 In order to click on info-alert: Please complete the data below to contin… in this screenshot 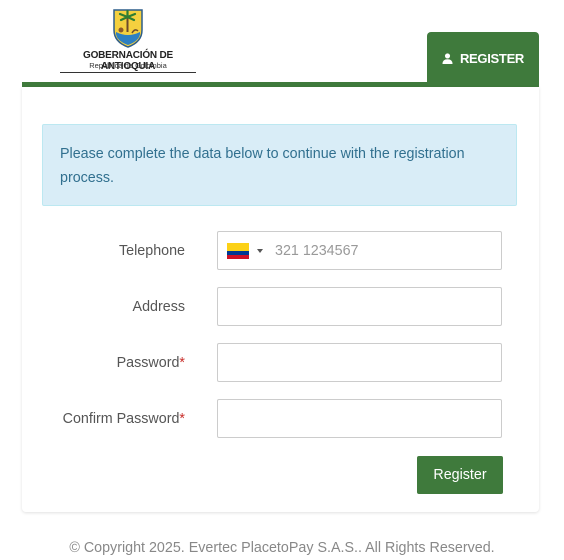, I will do `click(279, 165)`.